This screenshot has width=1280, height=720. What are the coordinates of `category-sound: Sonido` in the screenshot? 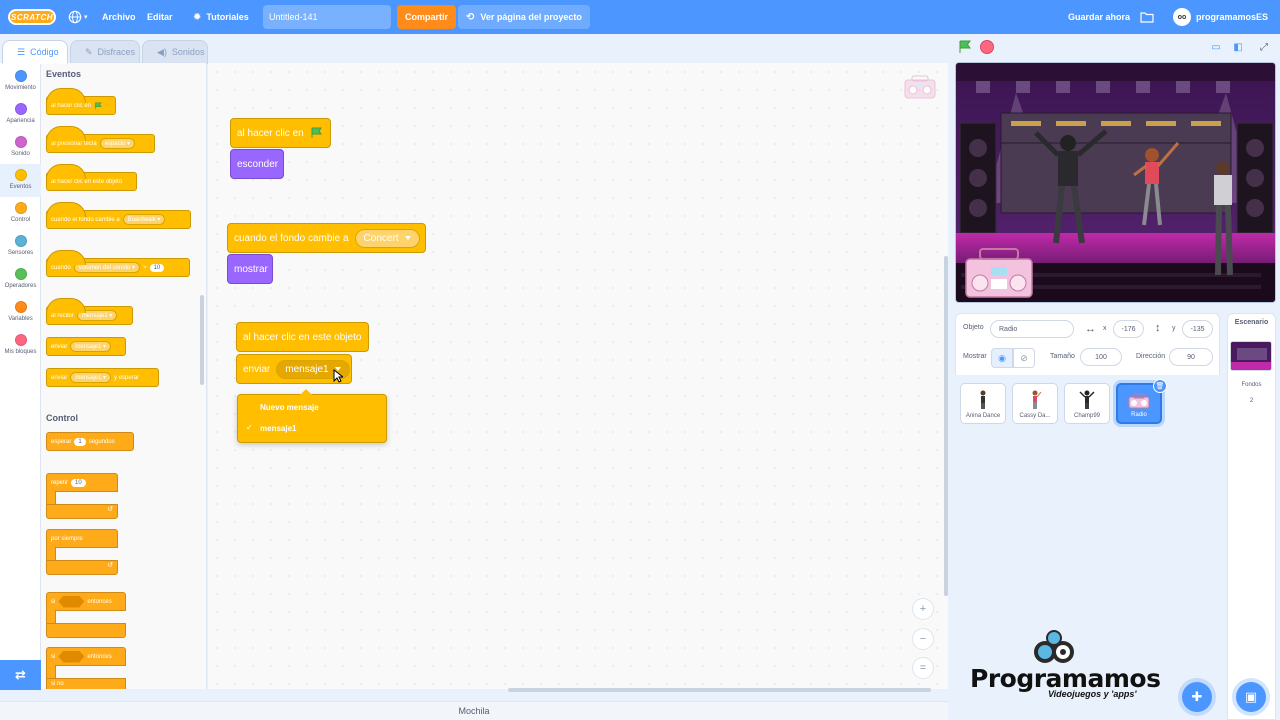 It's located at (20, 147).